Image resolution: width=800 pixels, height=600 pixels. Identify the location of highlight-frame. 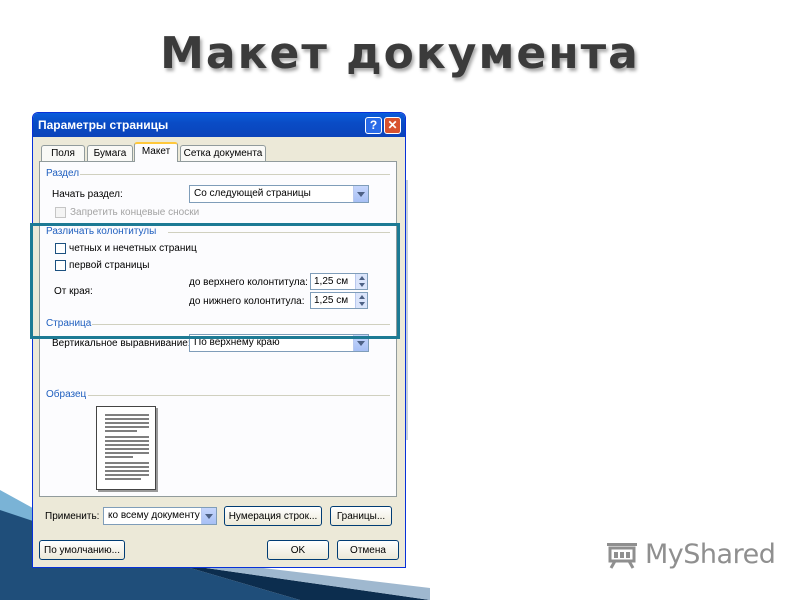
(215, 281).